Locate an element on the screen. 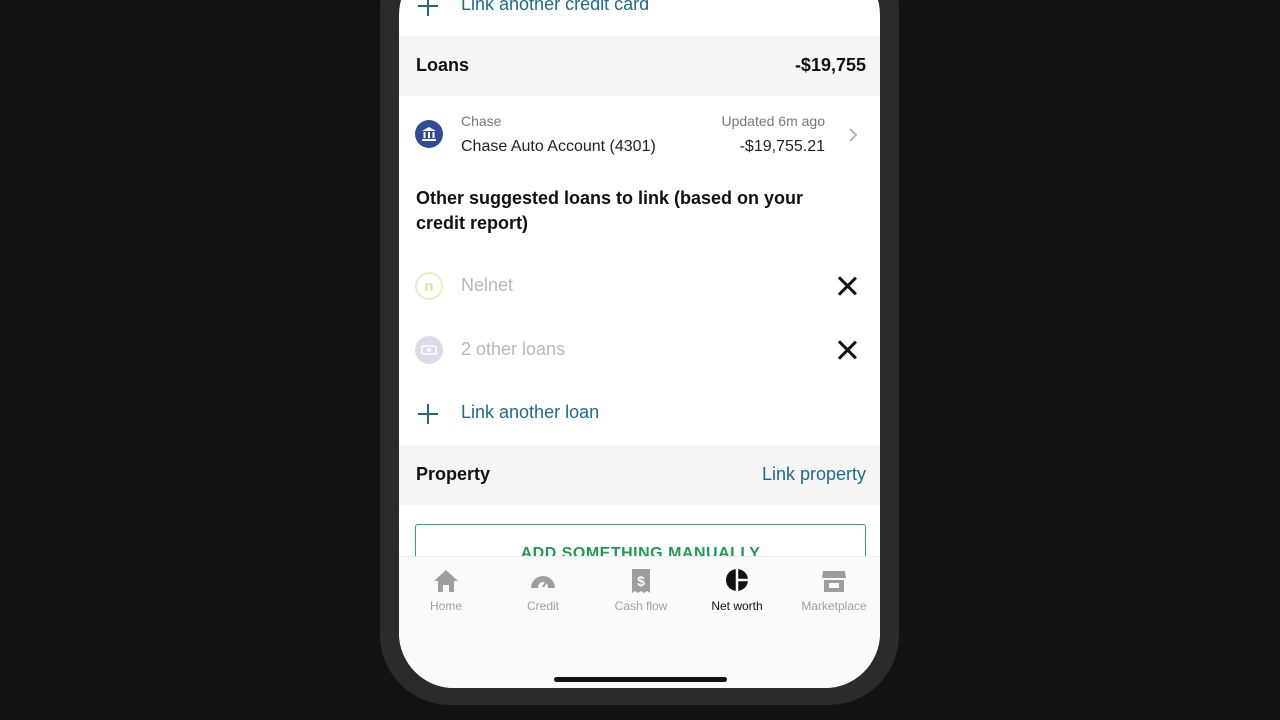 Image resolution: width=1280 pixels, height=720 pixels. tab-net-worth: Net worth is located at coordinates (737, 590).